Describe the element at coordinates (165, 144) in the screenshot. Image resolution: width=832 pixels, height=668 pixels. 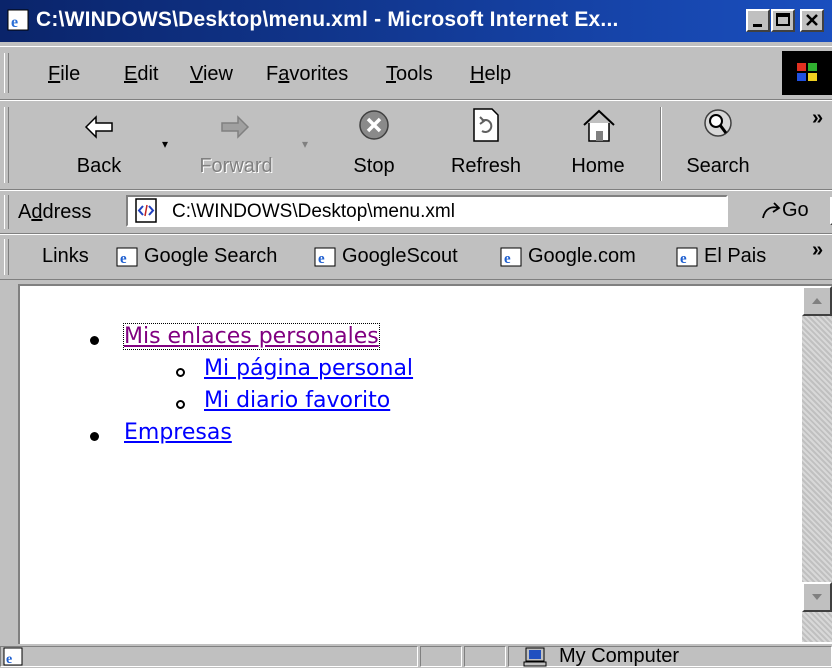
I see `back-dropdown-icon: ▾` at that location.